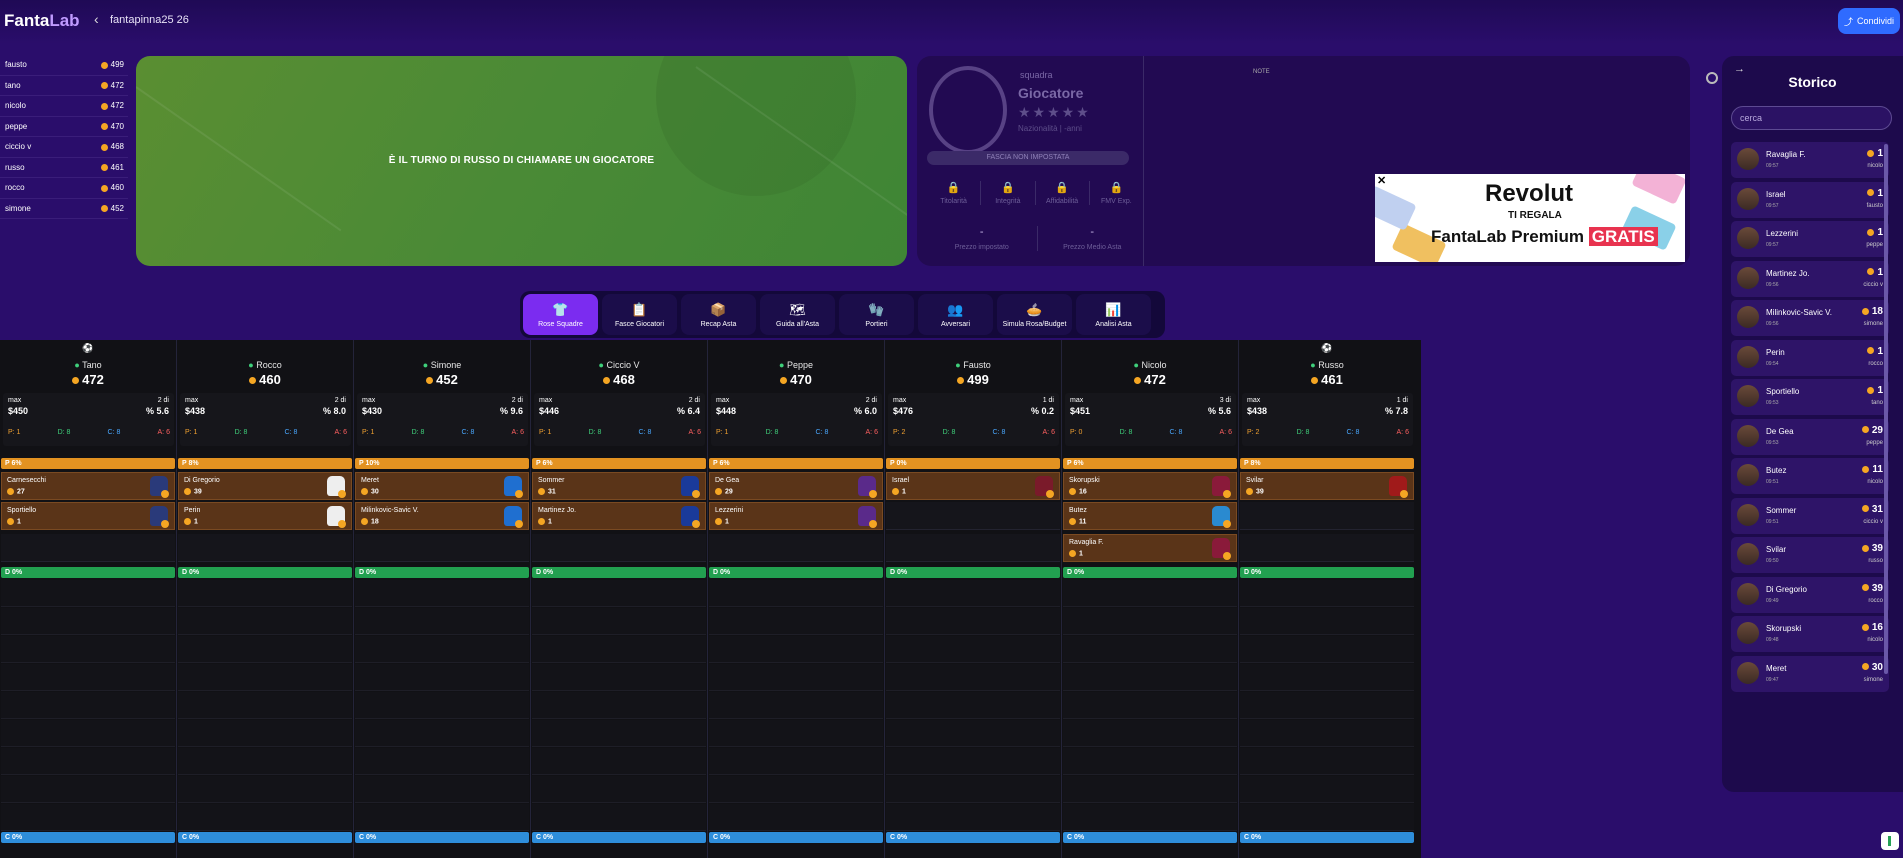 Image resolution: width=1903 pixels, height=858 pixels. Describe the element at coordinates (1084, 480) in the screenshot. I see `player-name: Skorupski` at that location.